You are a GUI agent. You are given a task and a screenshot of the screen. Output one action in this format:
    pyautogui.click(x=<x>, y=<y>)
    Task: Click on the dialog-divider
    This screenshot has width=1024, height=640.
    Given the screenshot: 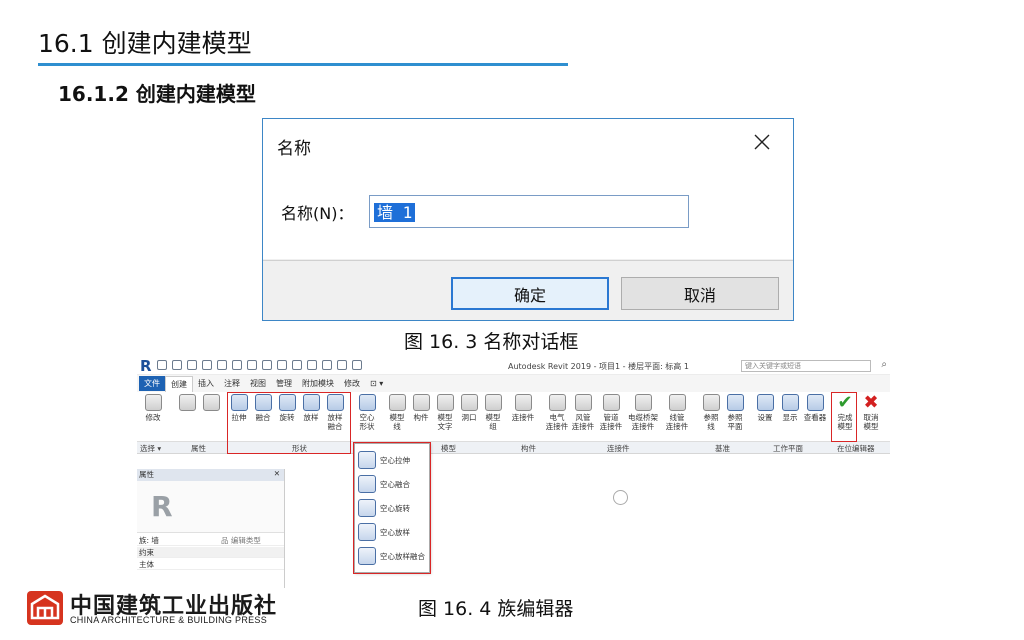 What is the action you would take?
    pyautogui.click(x=528, y=260)
    